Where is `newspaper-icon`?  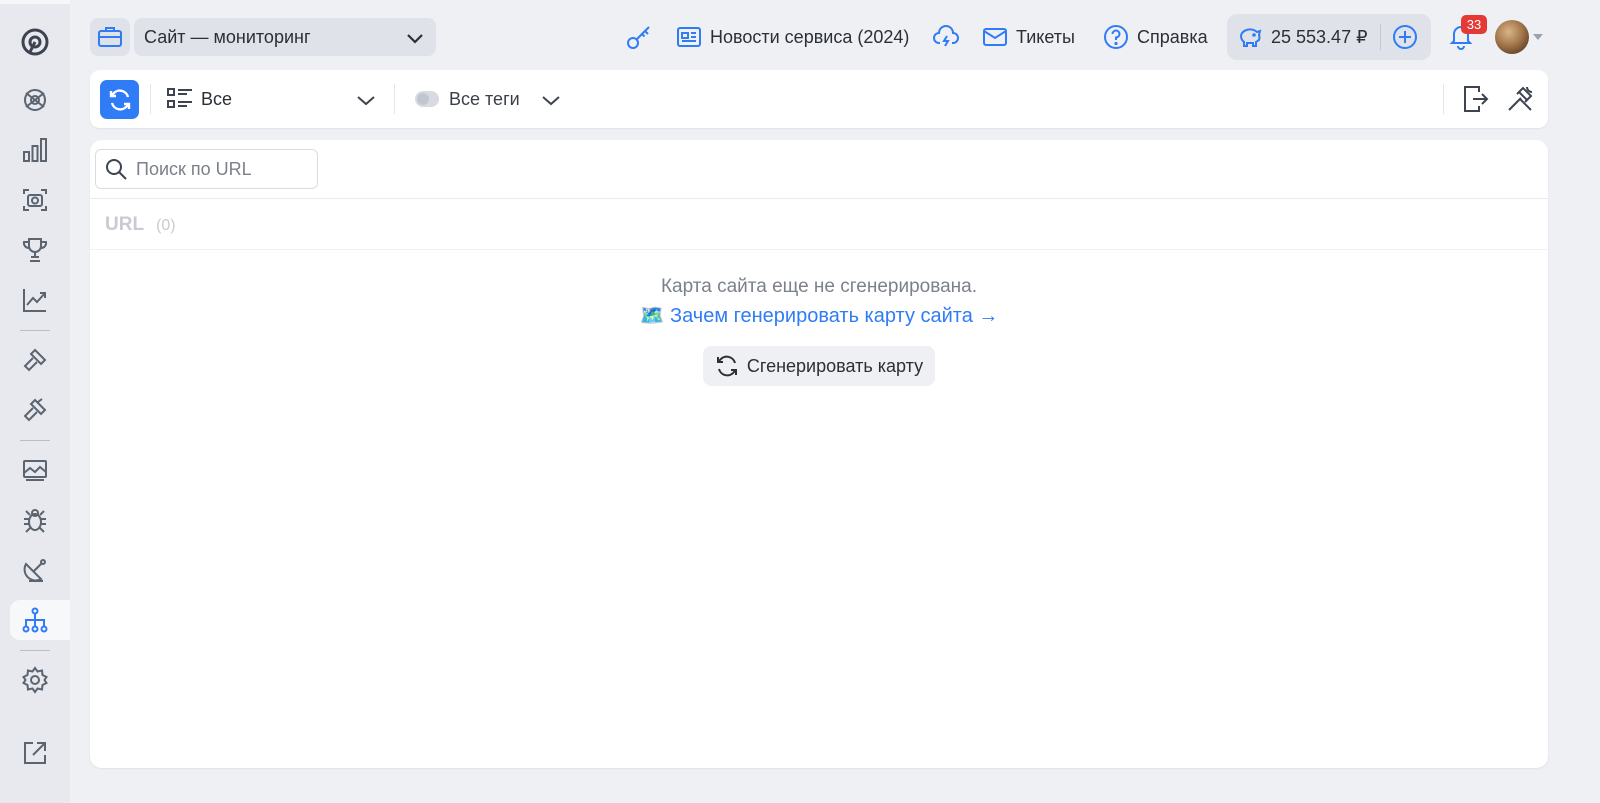
newspaper-icon is located at coordinates (689, 37).